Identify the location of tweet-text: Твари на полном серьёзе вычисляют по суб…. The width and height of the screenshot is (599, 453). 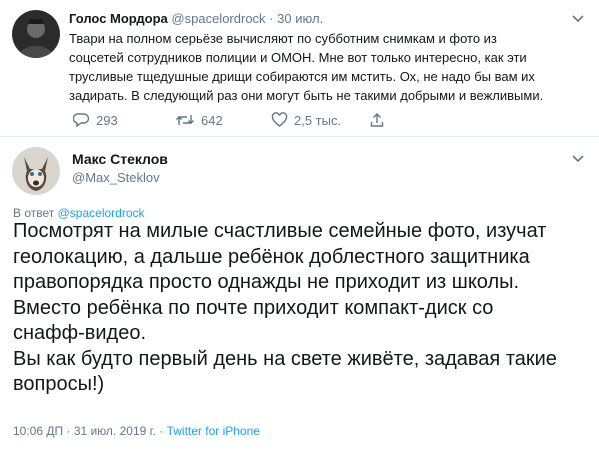
(329, 67).